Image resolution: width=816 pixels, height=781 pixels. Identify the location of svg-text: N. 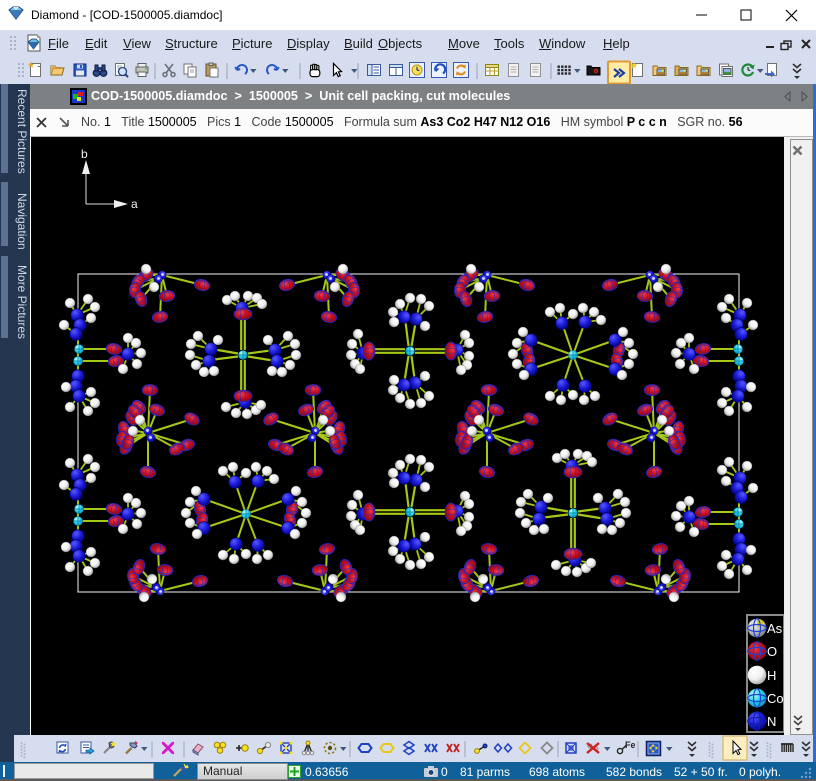
(771, 721).